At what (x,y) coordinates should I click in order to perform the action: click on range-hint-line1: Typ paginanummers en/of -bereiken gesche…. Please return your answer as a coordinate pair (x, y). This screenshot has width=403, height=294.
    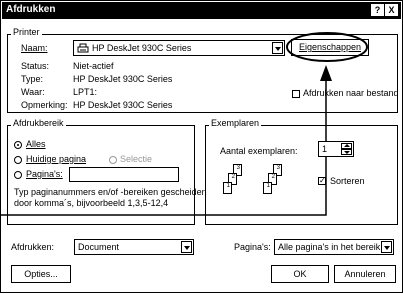
    Looking at the image, I should click on (110, 192).